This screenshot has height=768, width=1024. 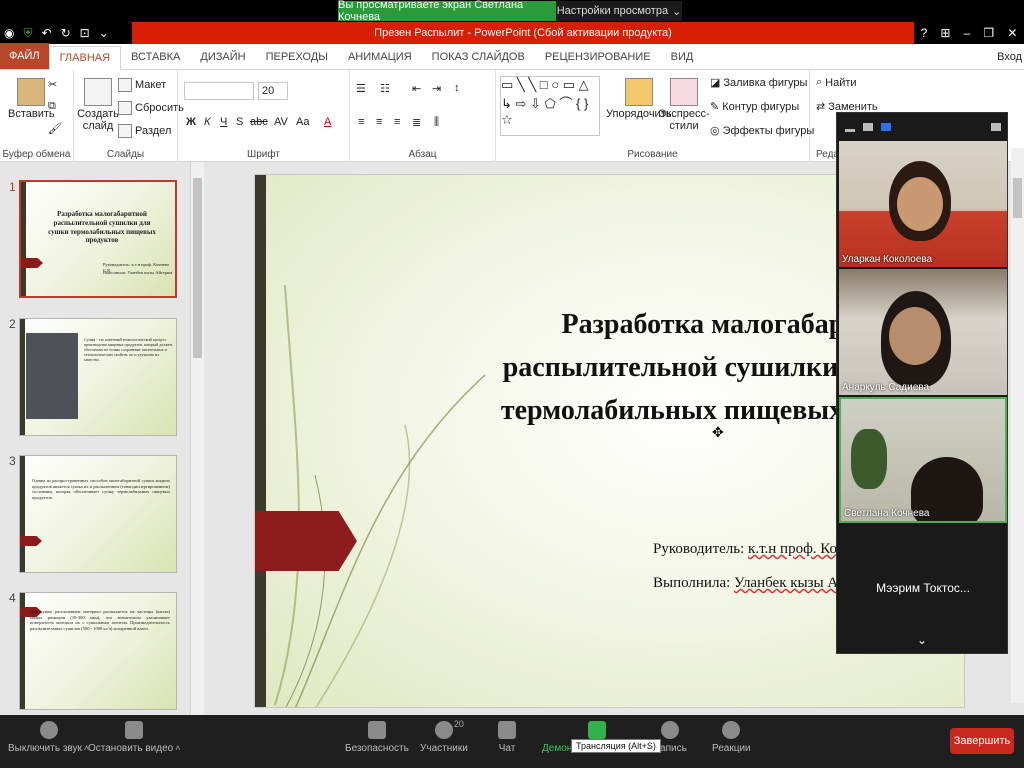 I want to click on stop-video-button: Остановить видео ˄, so click(x=134, y=737).